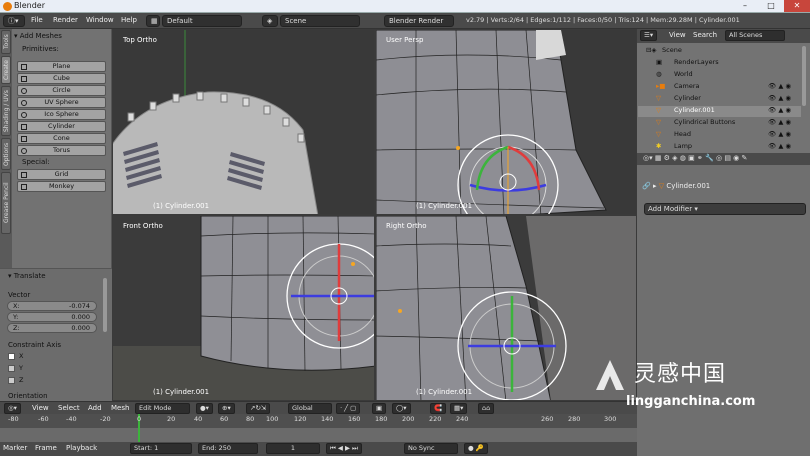 The height and width of the screenshot is (456, 810). I want to click on render-icon: ⌂⌂, so click(486, 408).